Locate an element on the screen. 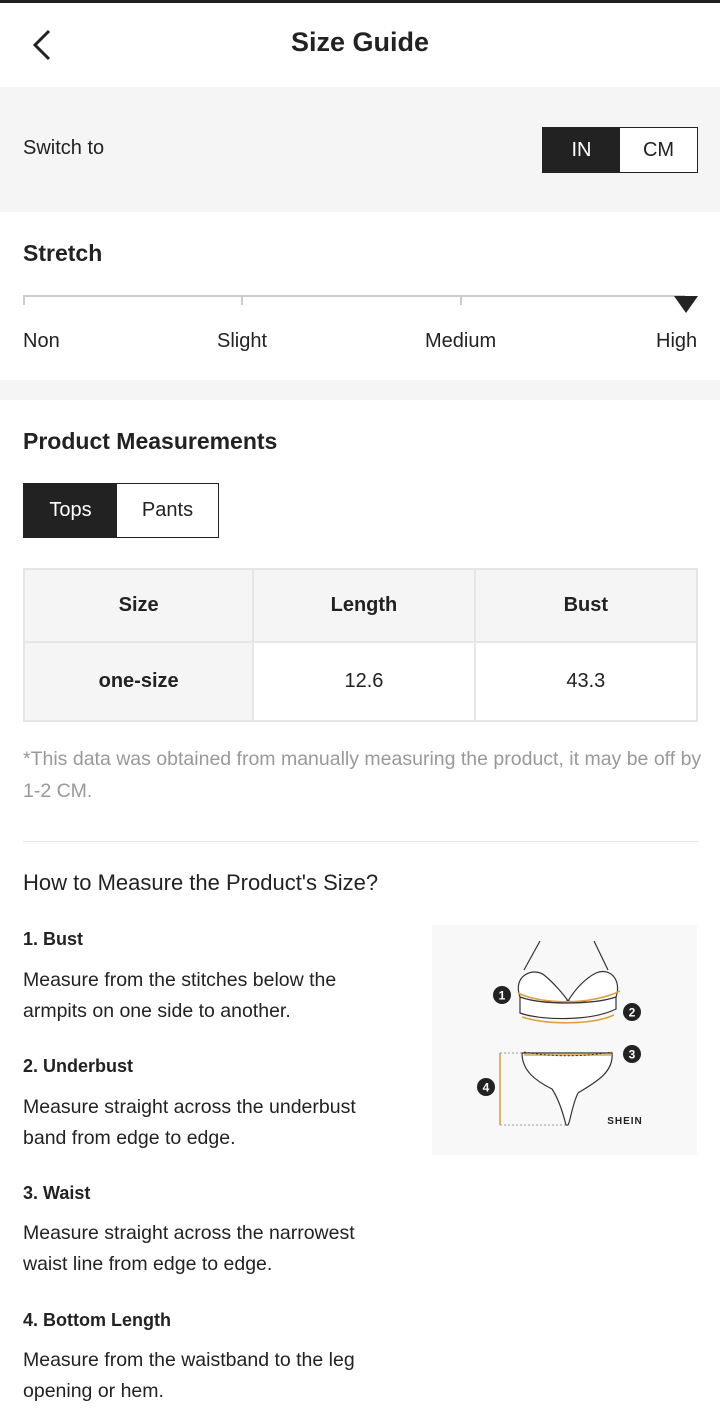  garment-tabs: Tops Pants is located at coordinates (121, 510).